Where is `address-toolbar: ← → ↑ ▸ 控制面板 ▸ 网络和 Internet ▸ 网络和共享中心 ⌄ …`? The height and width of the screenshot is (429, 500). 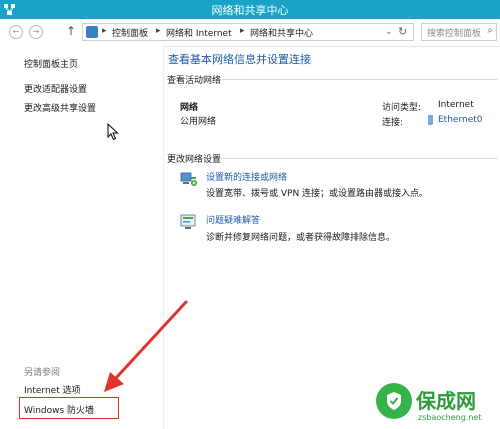 address-toolbar: ← → ↑ ▸ 控制面板 ▸ 网络和 Internet ▸ 网络和共享中心 ⌄ … is located at coordinates (250, 33).